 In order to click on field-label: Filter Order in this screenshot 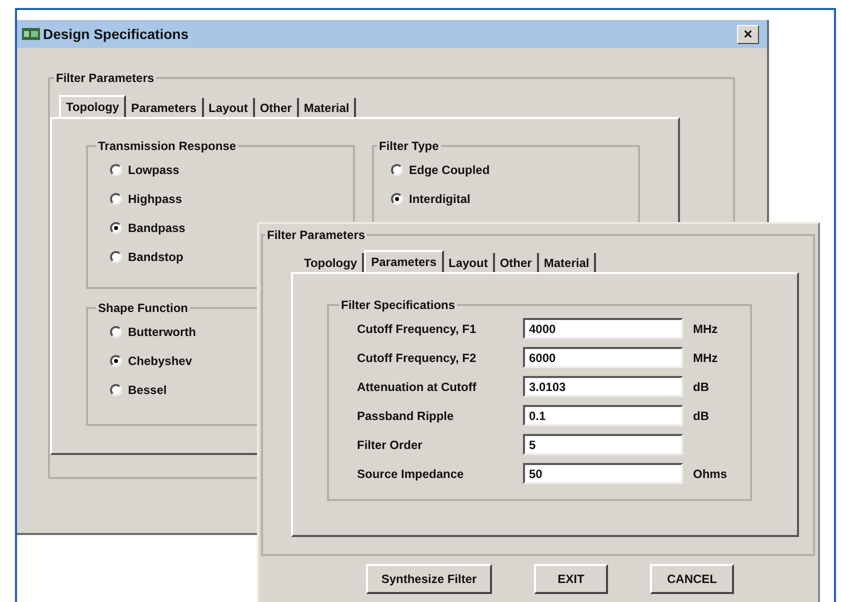, I will do `click(390, 445)`.